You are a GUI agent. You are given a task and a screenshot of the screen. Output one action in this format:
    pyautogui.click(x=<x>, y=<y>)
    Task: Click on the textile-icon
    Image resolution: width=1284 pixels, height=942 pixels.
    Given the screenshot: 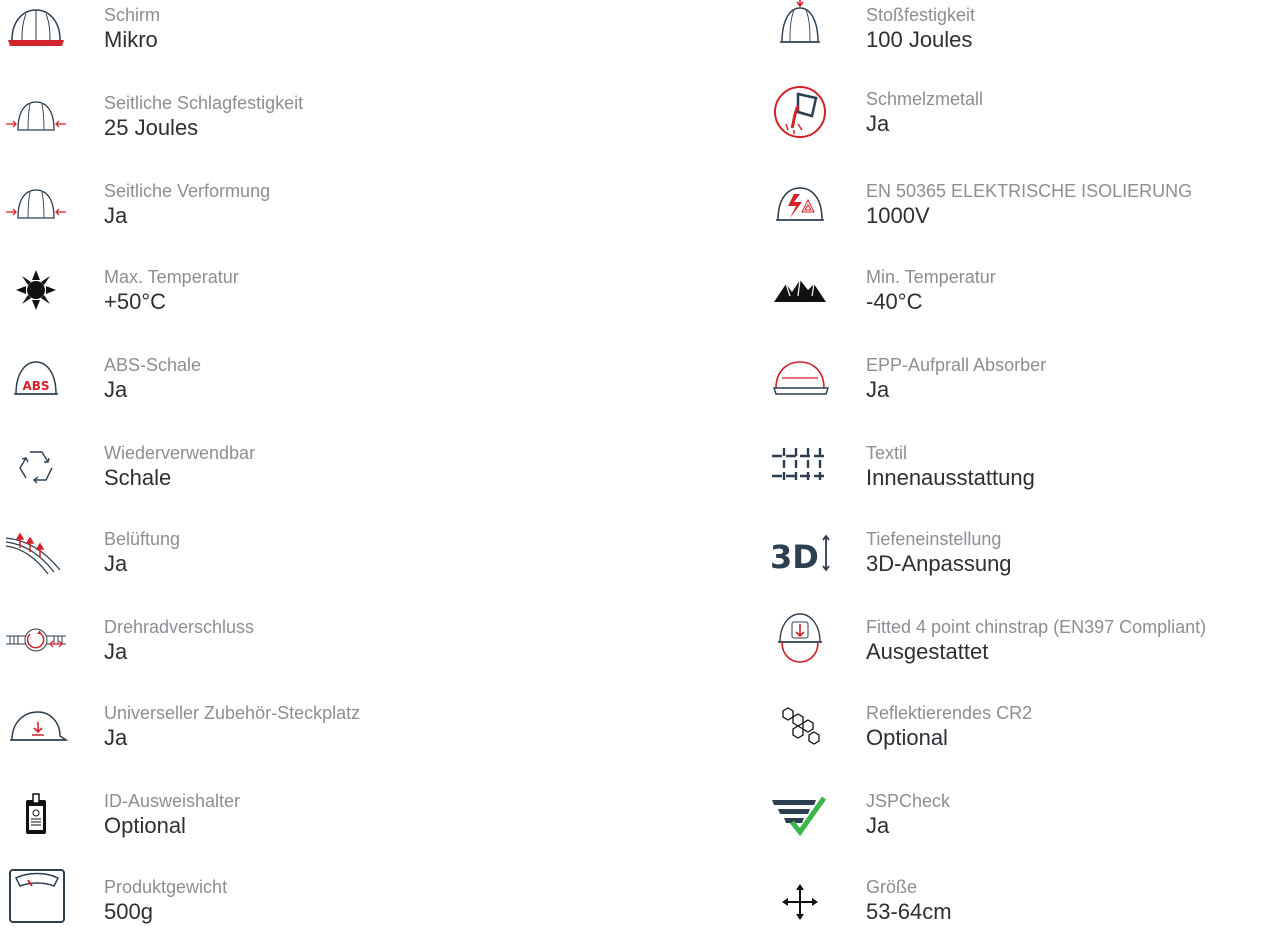 What is the action you would take?
    pyautogui.click(x=800, y=466)
    